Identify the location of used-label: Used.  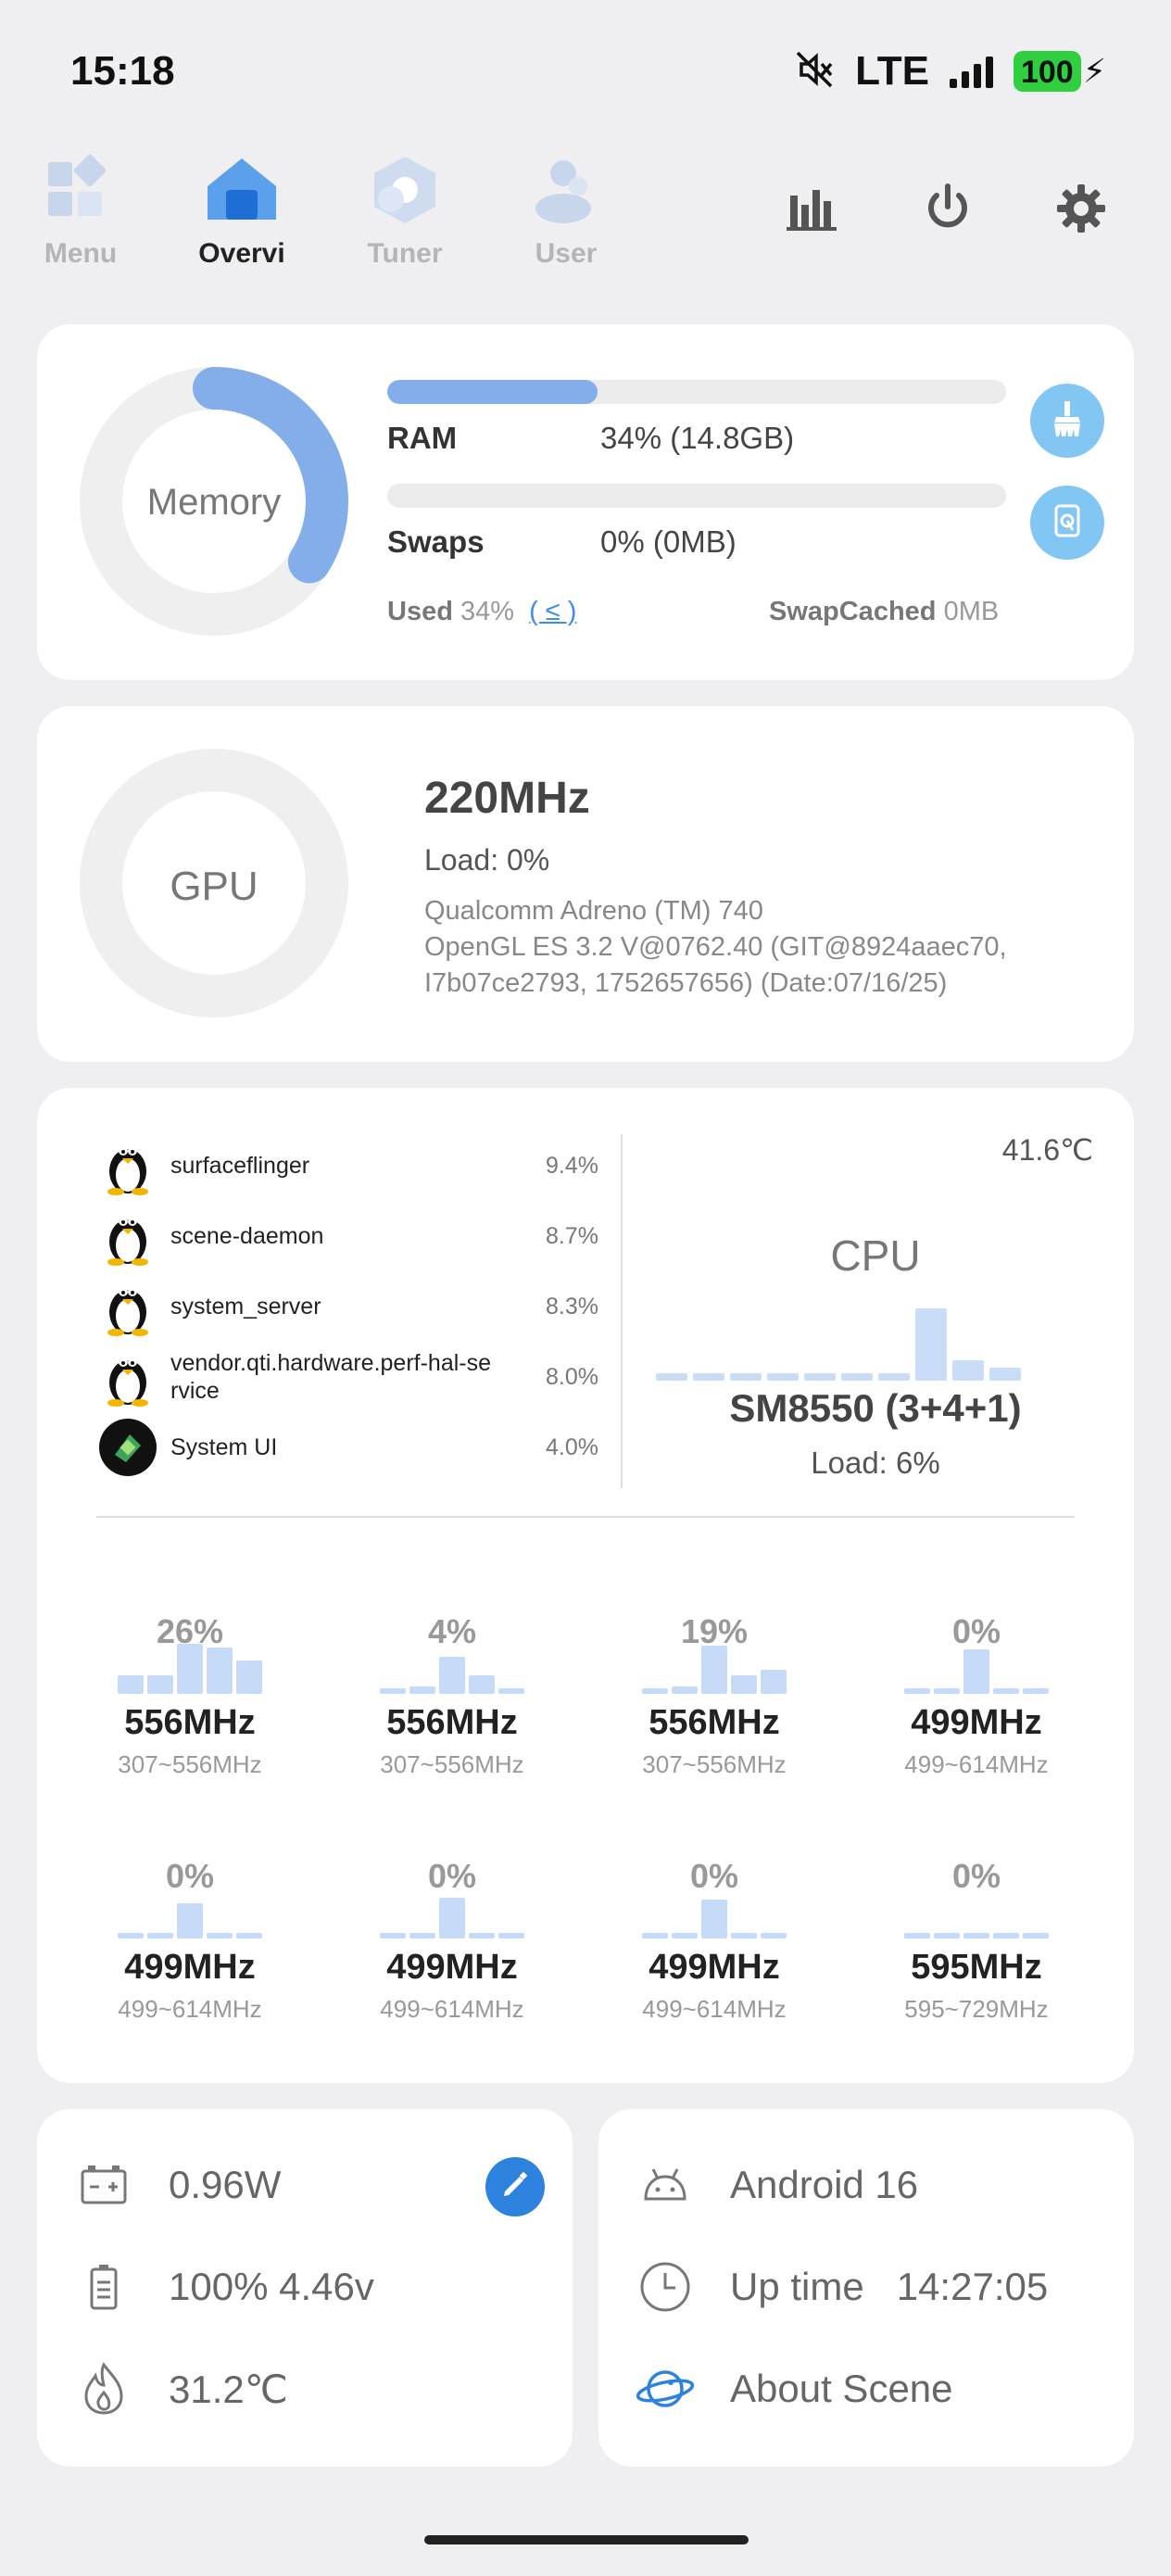
(420, 611).